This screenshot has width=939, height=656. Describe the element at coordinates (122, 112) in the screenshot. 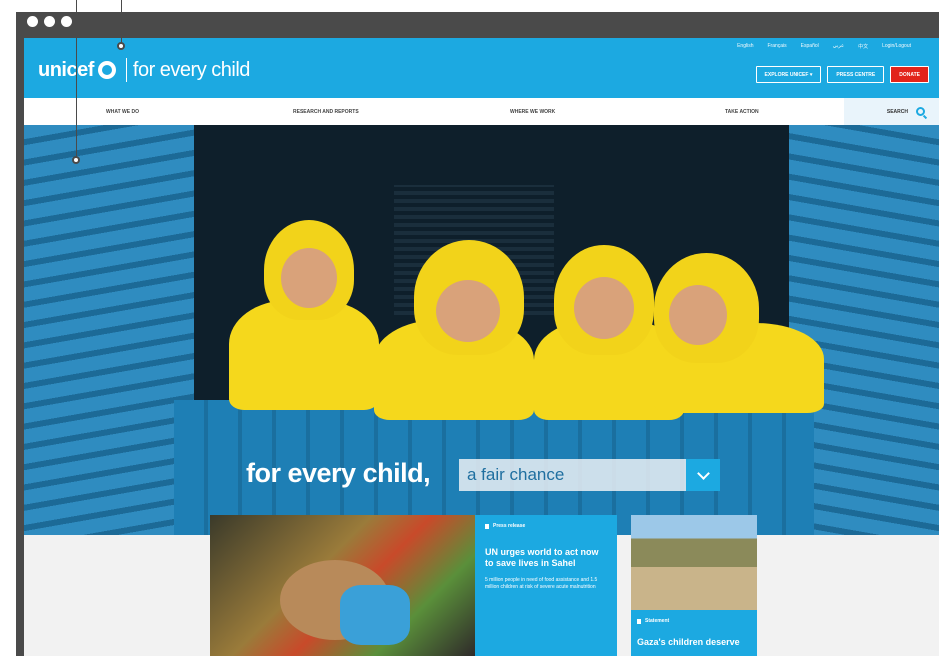

I see `nav-what-we-do: WHAT WE DO` at that location.